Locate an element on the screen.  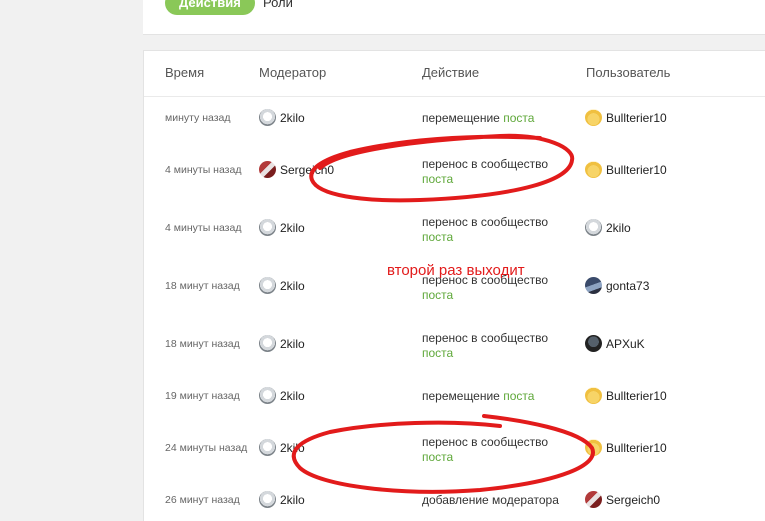
user-link: Sergeich0 is located at coordinates (622, 499).